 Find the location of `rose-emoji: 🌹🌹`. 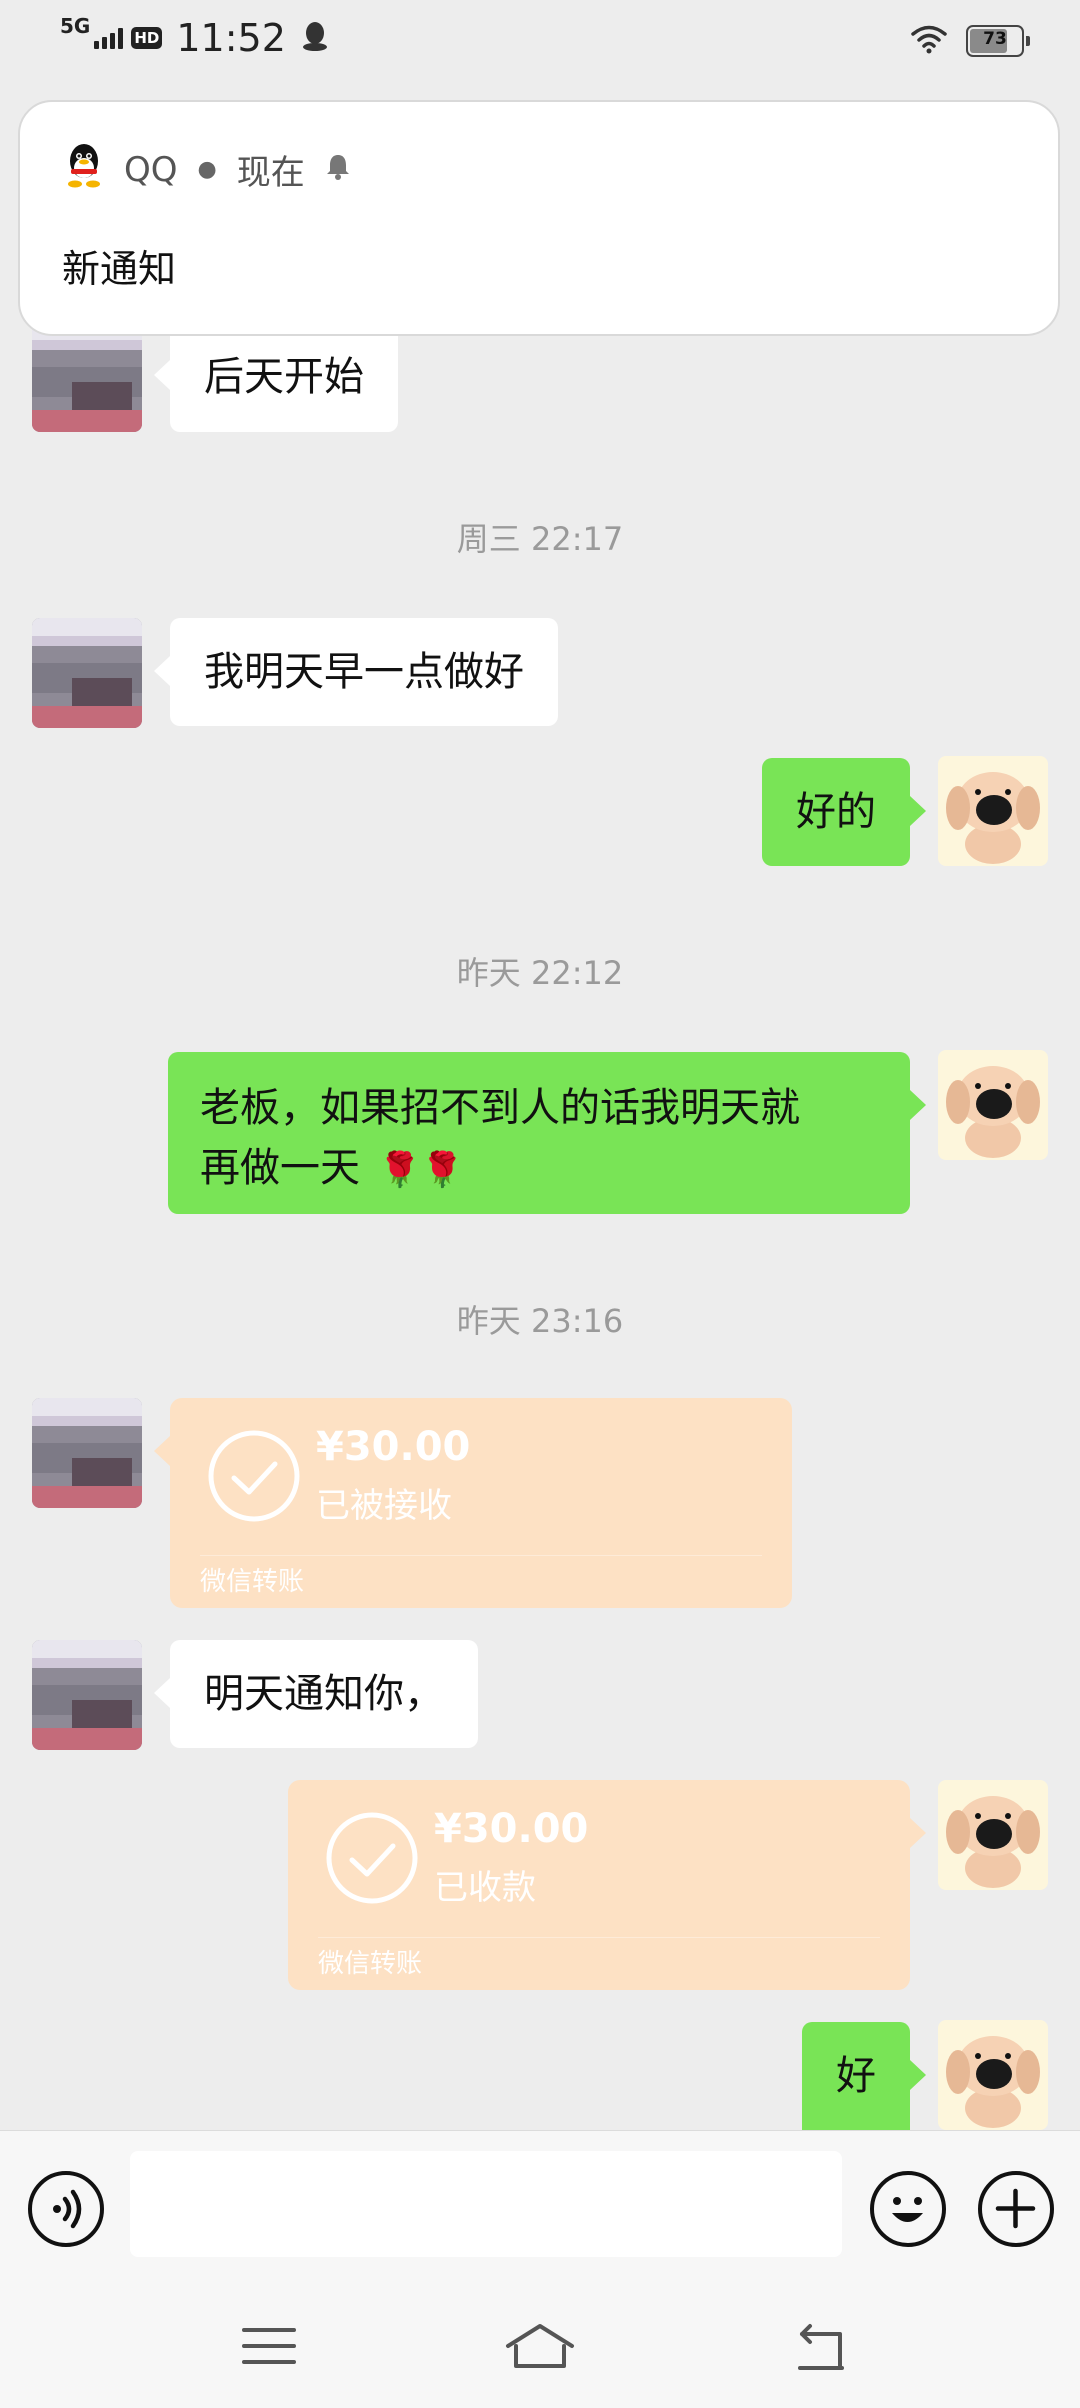

rose-emoji: 🌹🌹 is located at coordinates (421, 1170).